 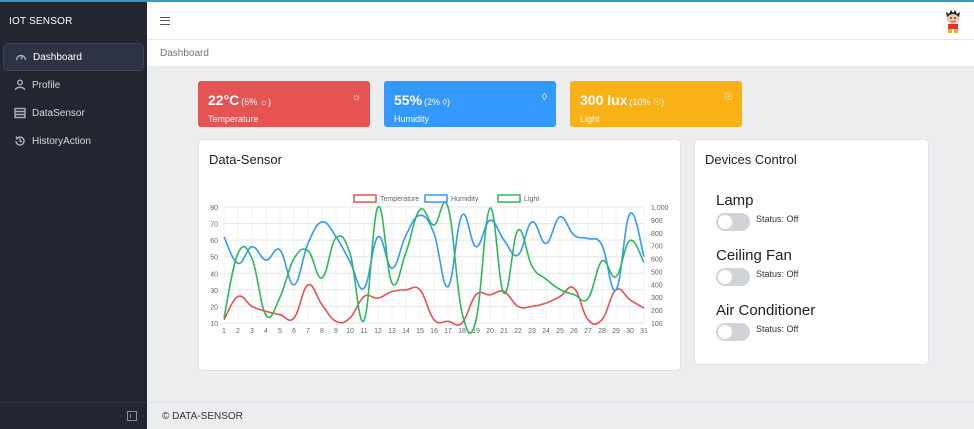 I want to click on legend-swatch-light, so click(x=509, y=198).